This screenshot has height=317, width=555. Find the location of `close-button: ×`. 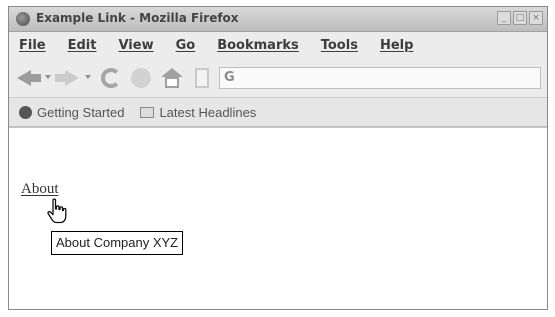

close-button: × is located at coordinates (536, 18).